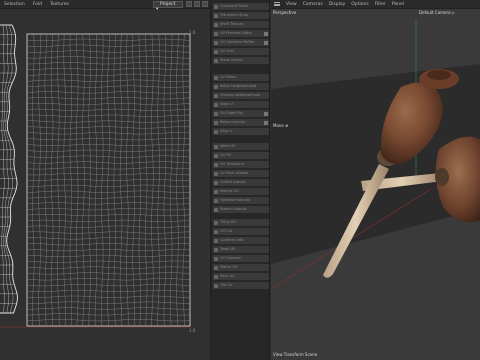  Describe the element at coordinates (229, 267) in the screenshot. I see `palette-item-label: Matrix UV` at that location.